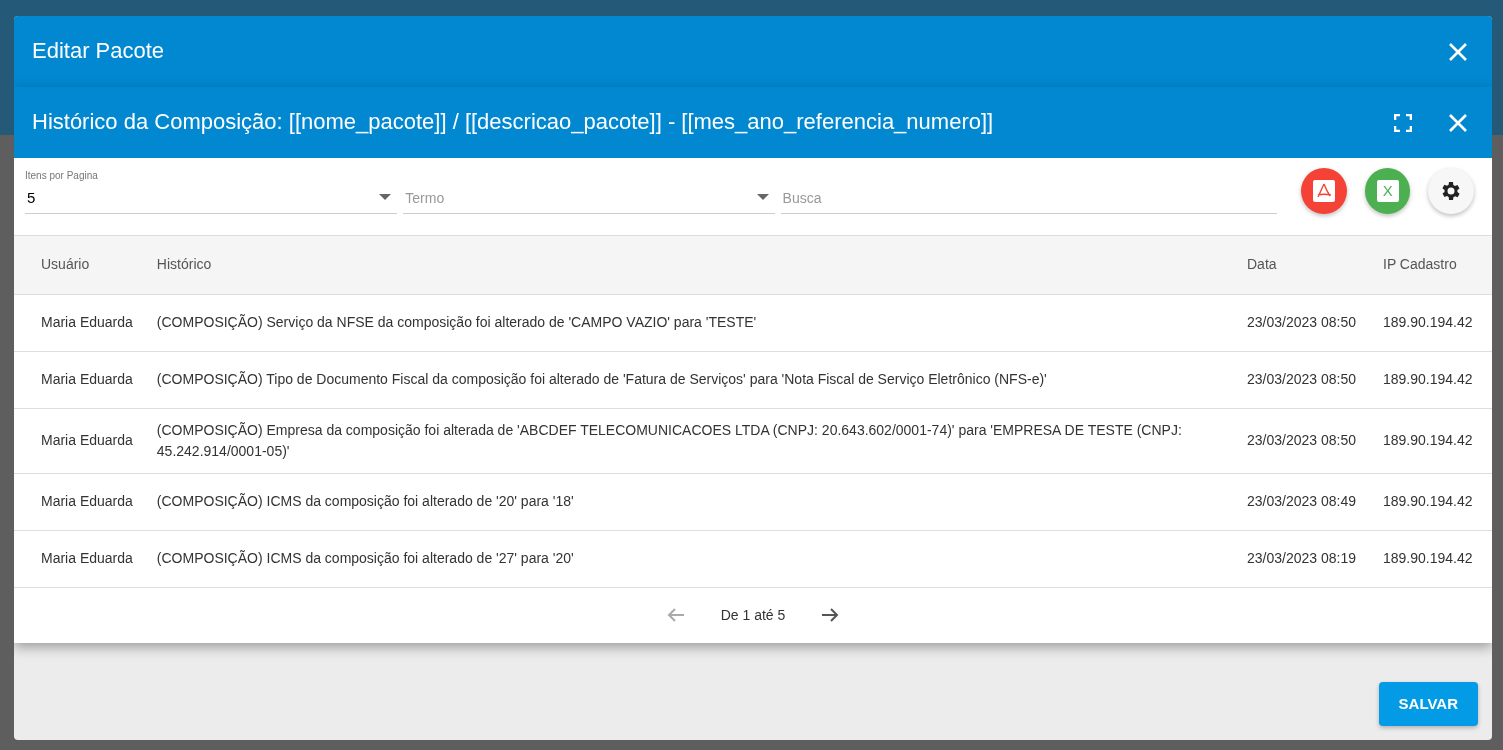 The height and width of the screenshot is (750, 1503). I want to click on column-header: IP Cadastro, so click(1431, 265).